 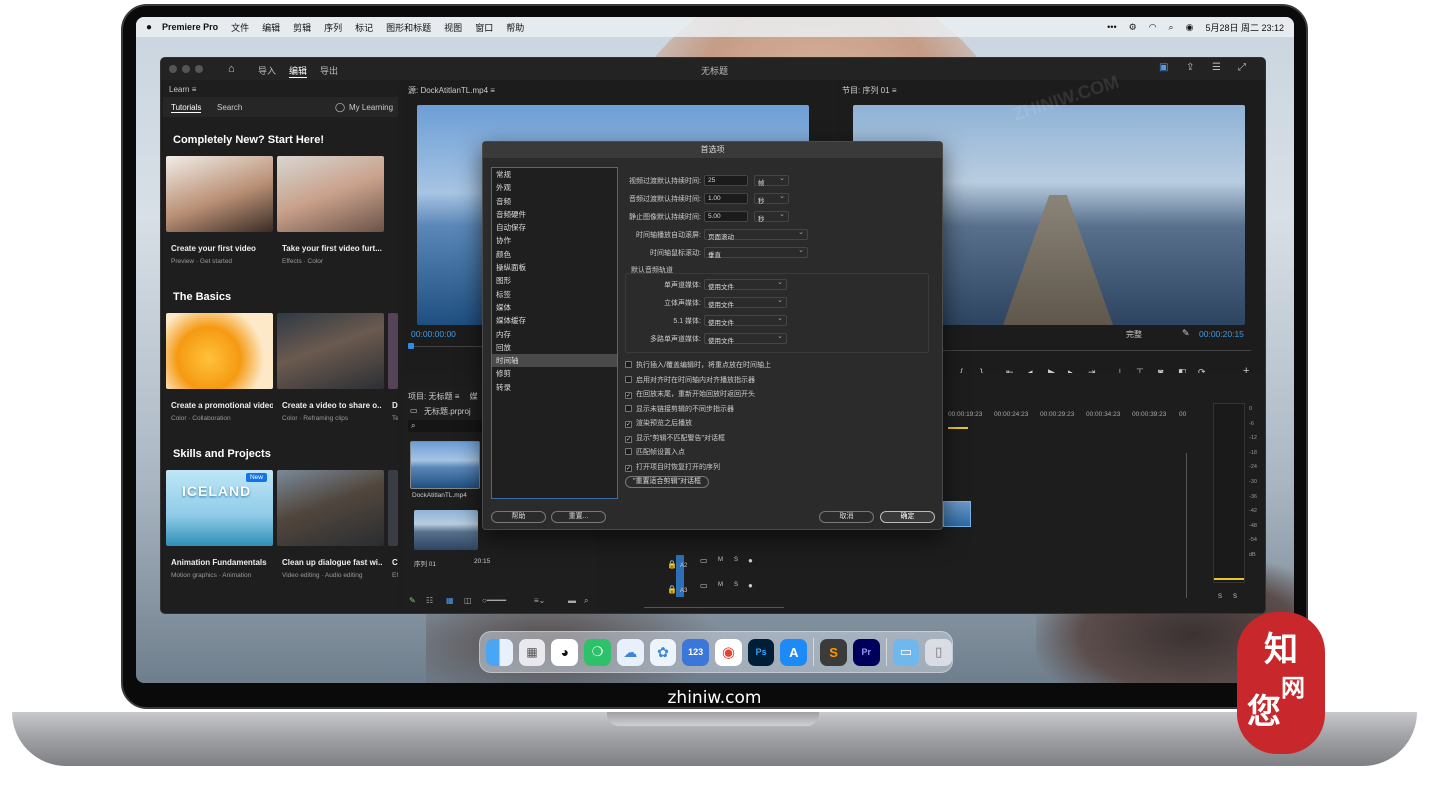 I want to click on apple-icon: ●, so click(x=149, y=27).